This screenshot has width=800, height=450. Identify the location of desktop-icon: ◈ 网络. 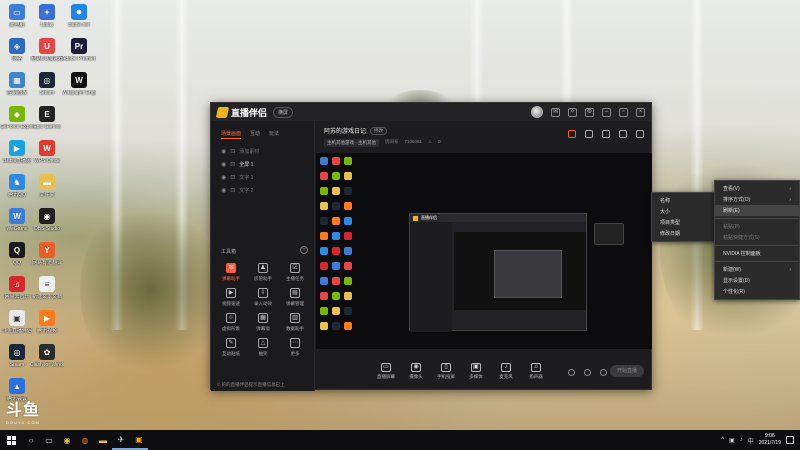
(17, 50).